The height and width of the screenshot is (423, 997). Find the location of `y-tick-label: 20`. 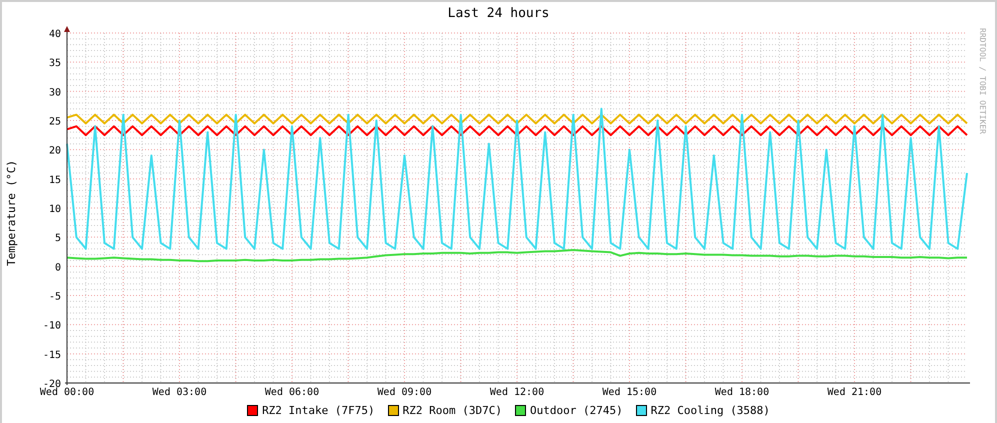

y-tick-label: 20 is located at coordinates (54, 151).